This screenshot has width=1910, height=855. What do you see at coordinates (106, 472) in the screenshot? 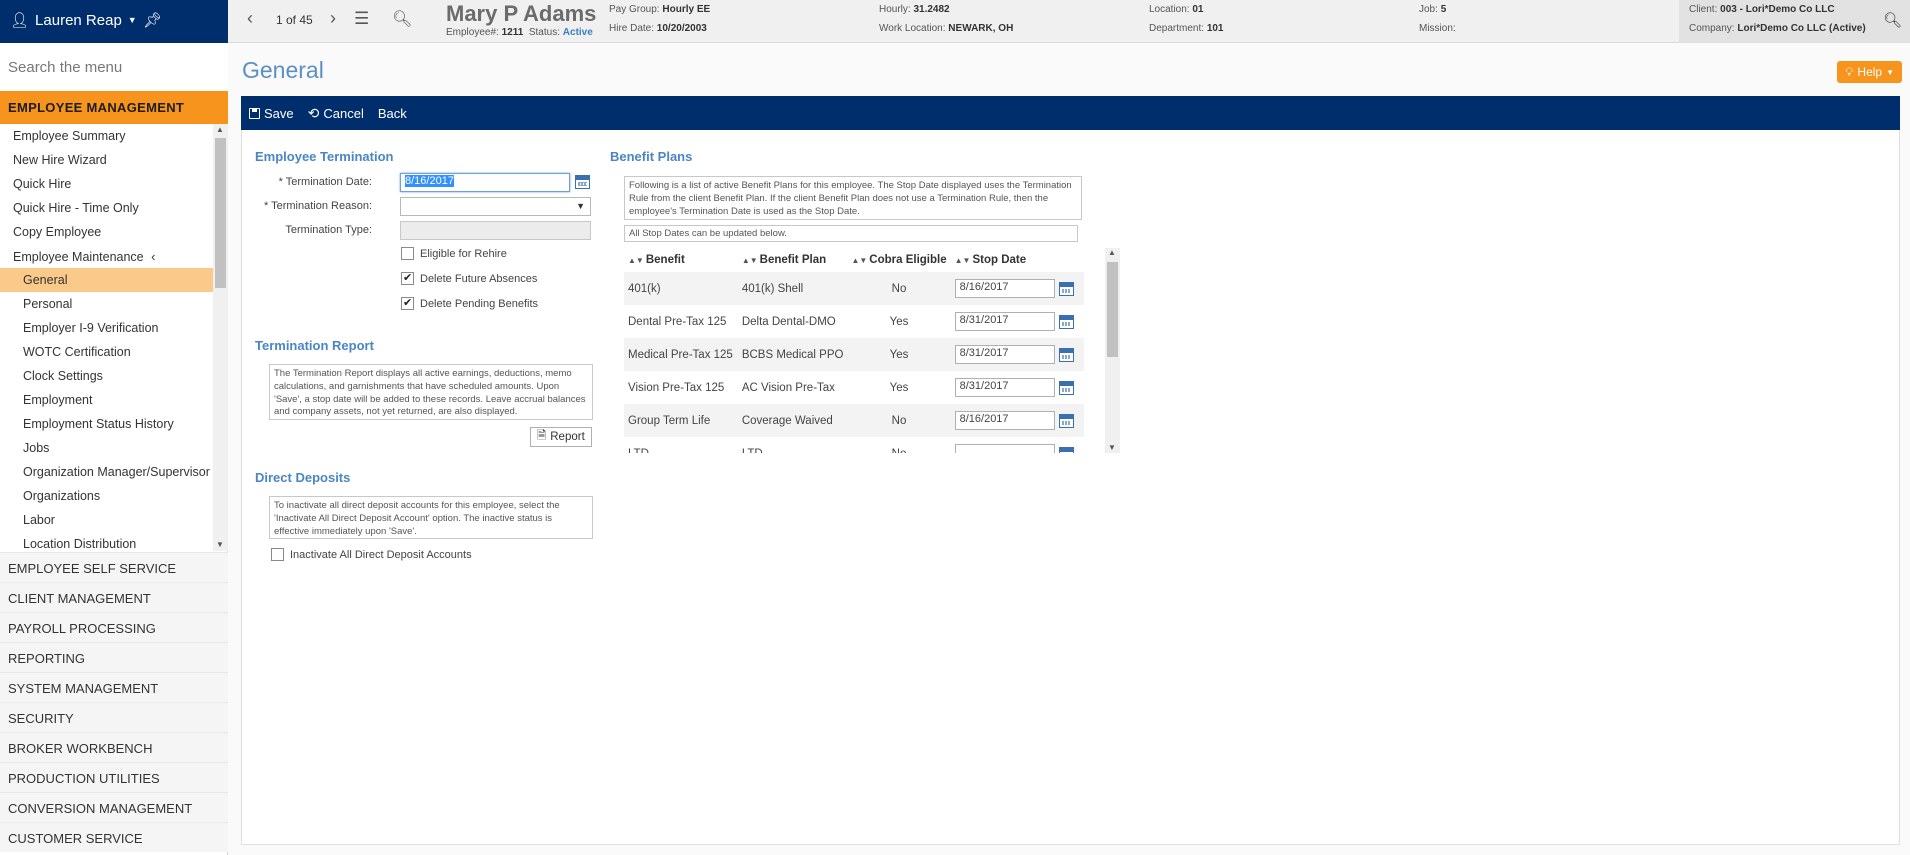
I see `sidebar-item-org-manager: Organization Manager/Supervisor` at bounding box center [106, 472].